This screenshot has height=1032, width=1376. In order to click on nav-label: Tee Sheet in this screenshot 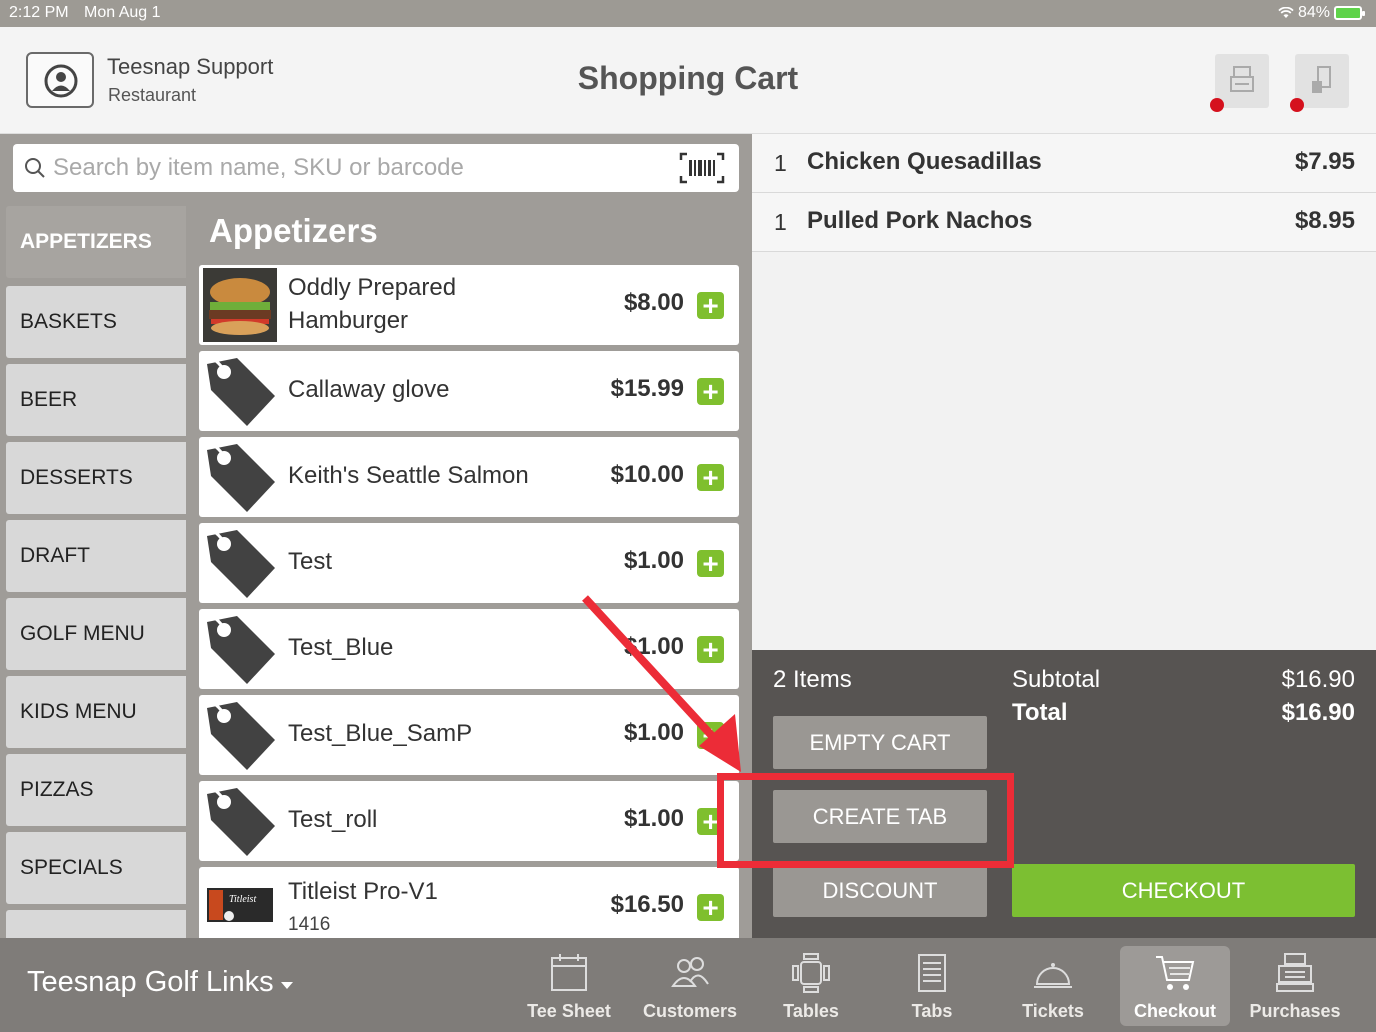, I will do `click(569, 1011)`.